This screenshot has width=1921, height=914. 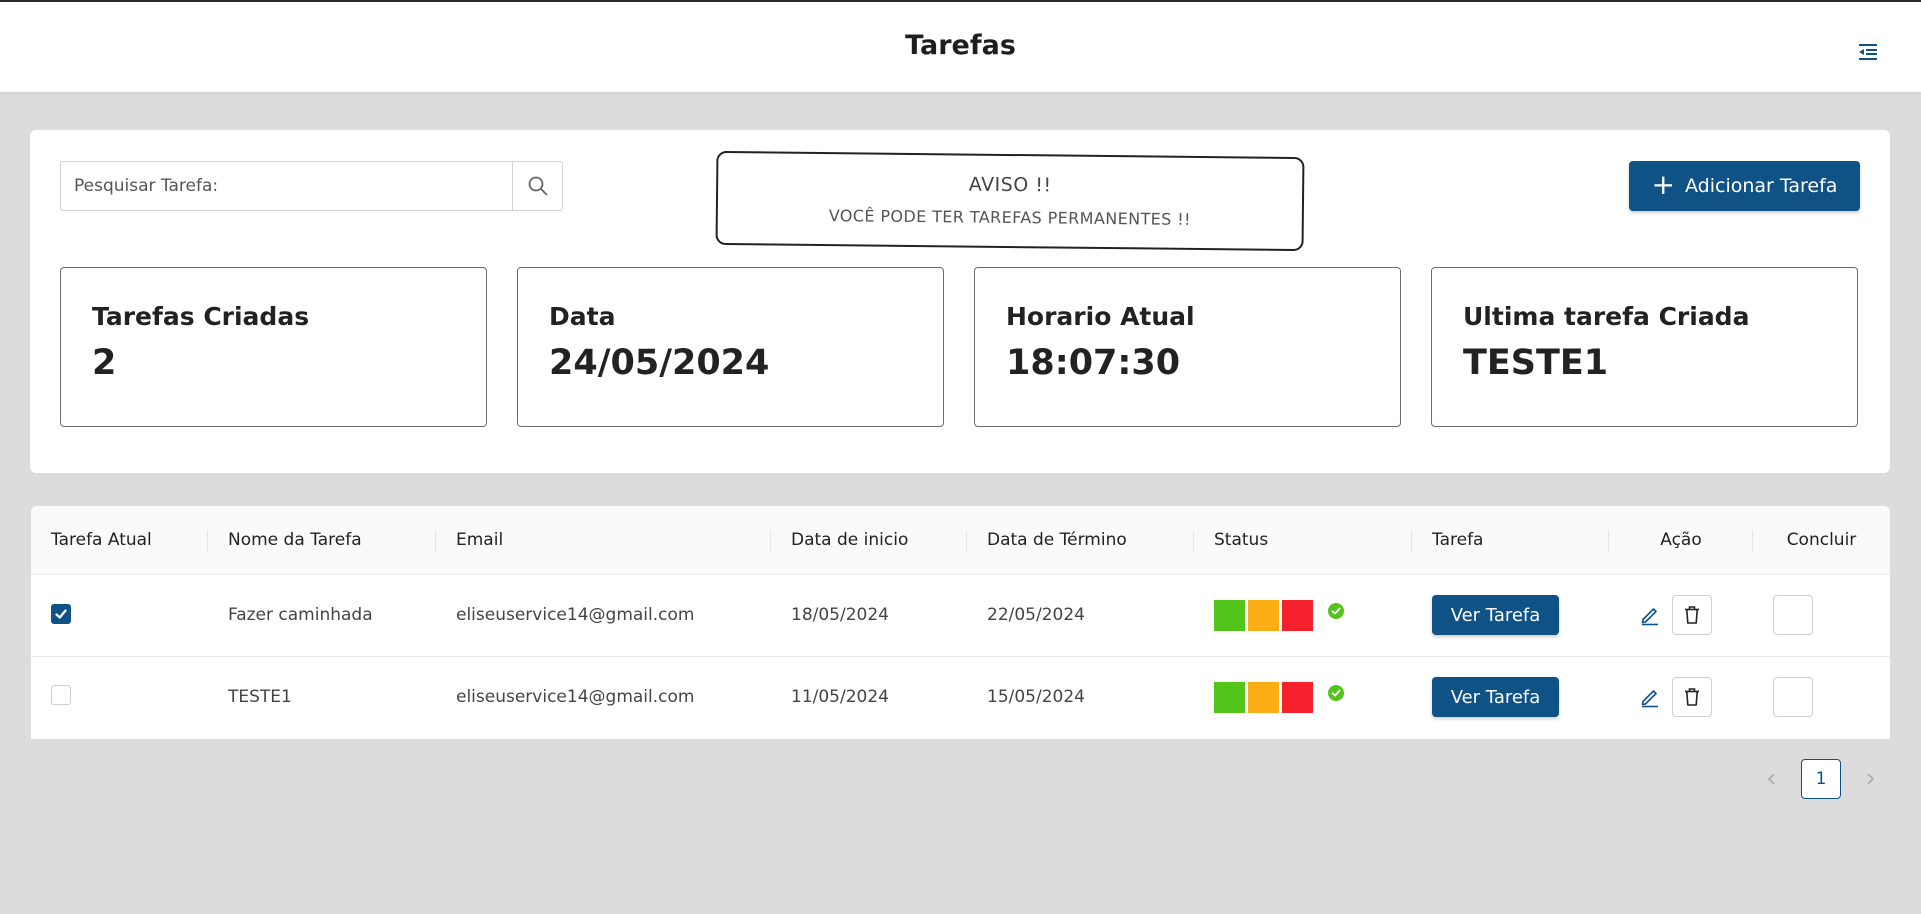 What do you see at coordinates (1821, 539) in the screenshot?
I see `col-header-complete: Concluir` at bounding box center [1821, 539].